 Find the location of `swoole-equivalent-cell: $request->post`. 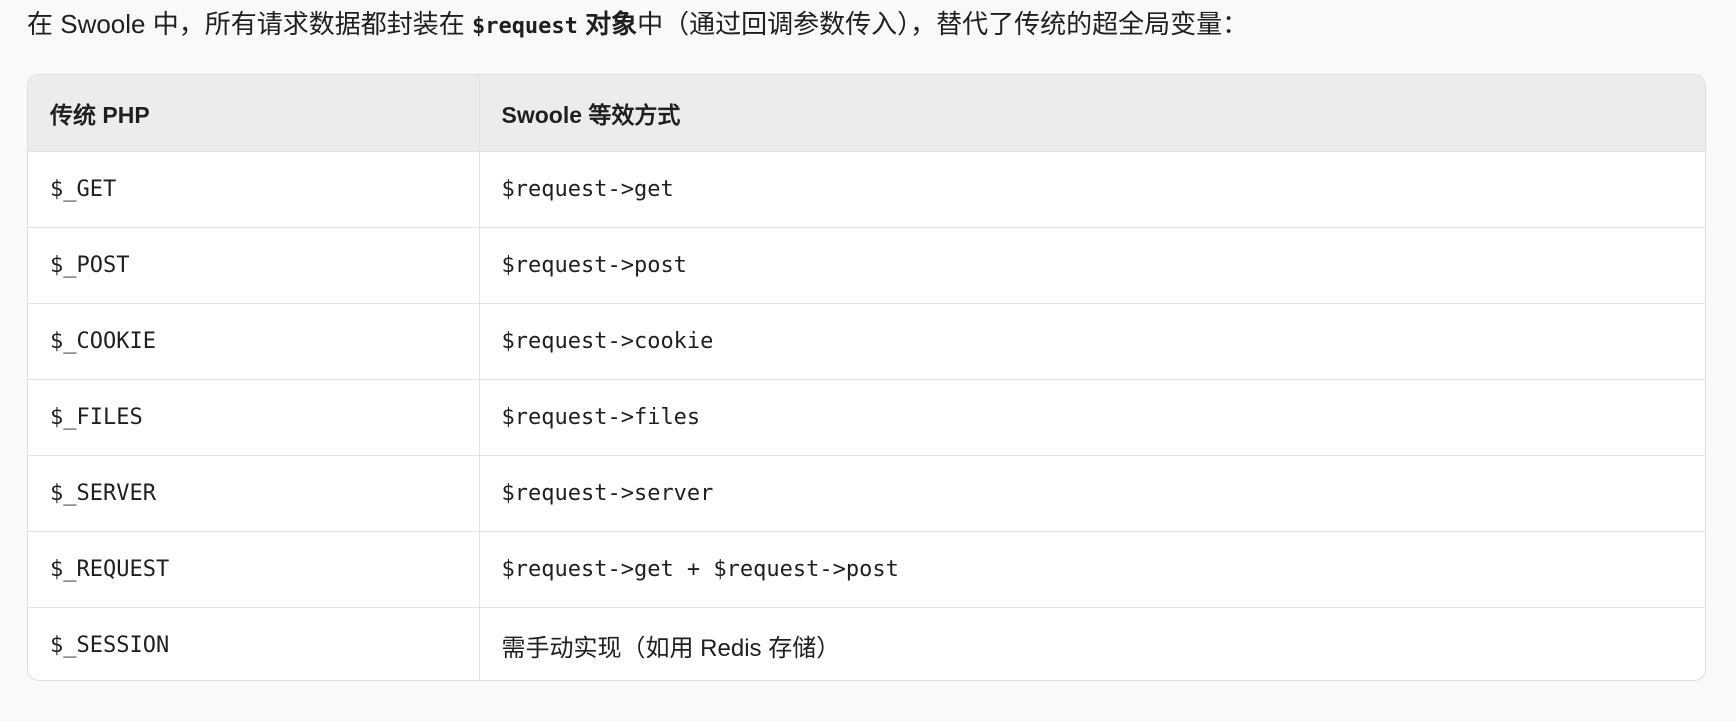

swoole-equivalent-cell: $request->post is located at coordinates (1091, 264).